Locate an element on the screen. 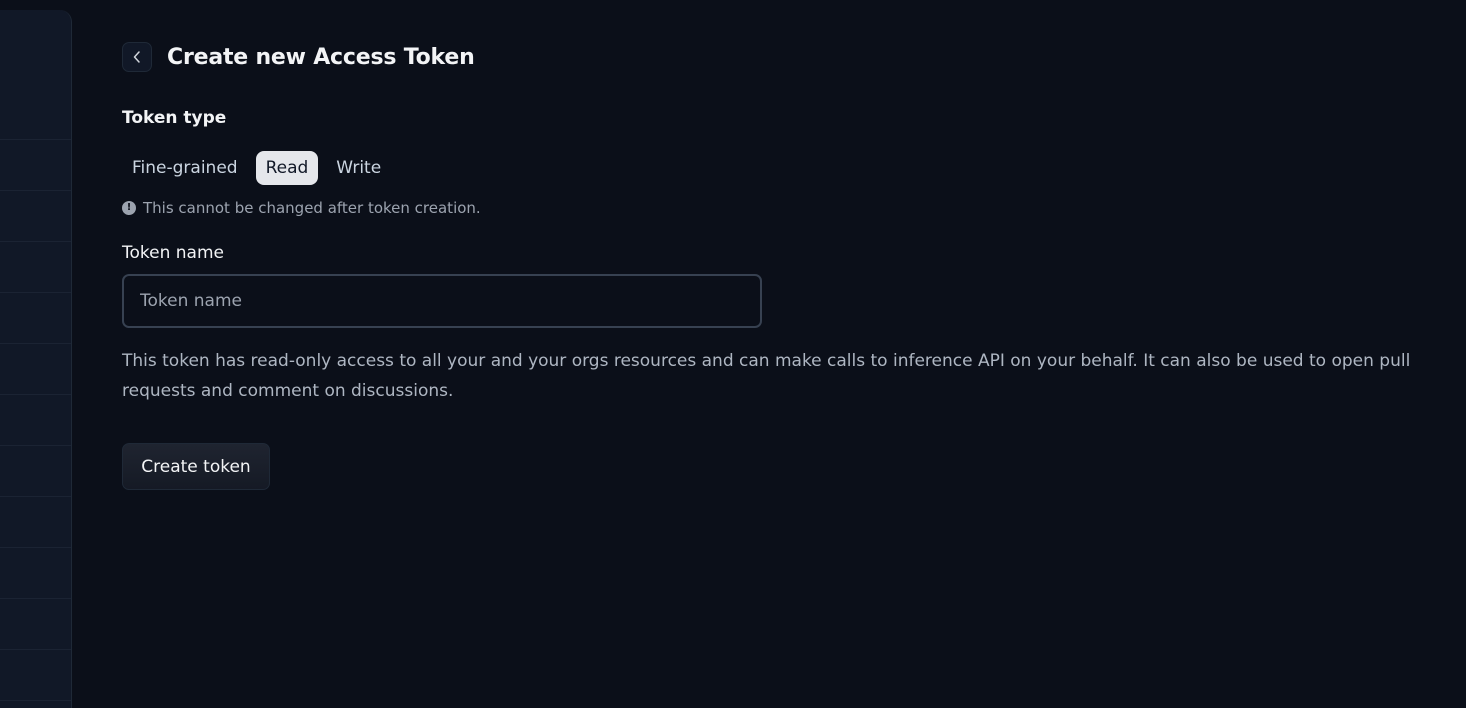 The width and height of the screenshot is (1466, 708). back-button is located at coordinates (137, 57).